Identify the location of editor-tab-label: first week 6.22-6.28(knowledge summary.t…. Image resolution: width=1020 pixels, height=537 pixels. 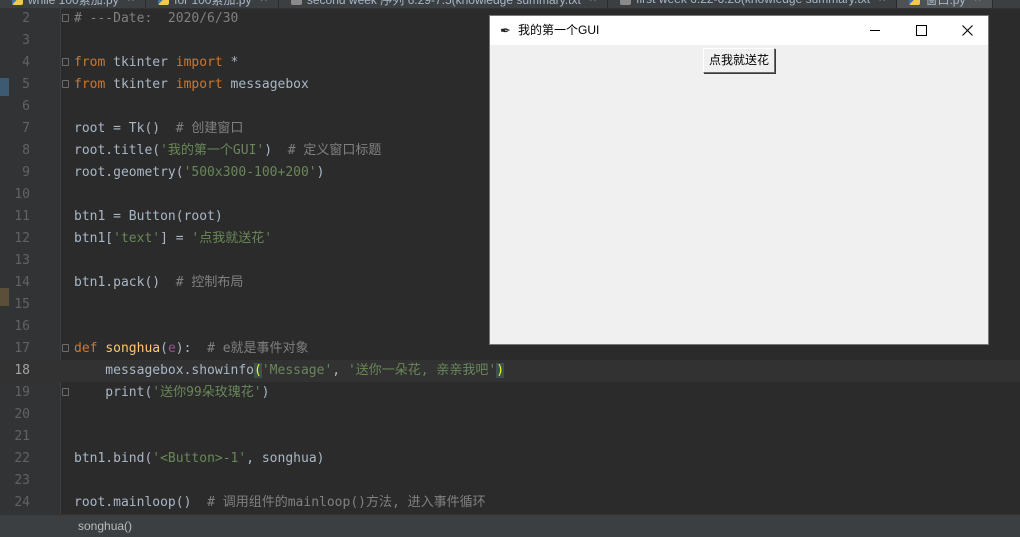
(753, 3).